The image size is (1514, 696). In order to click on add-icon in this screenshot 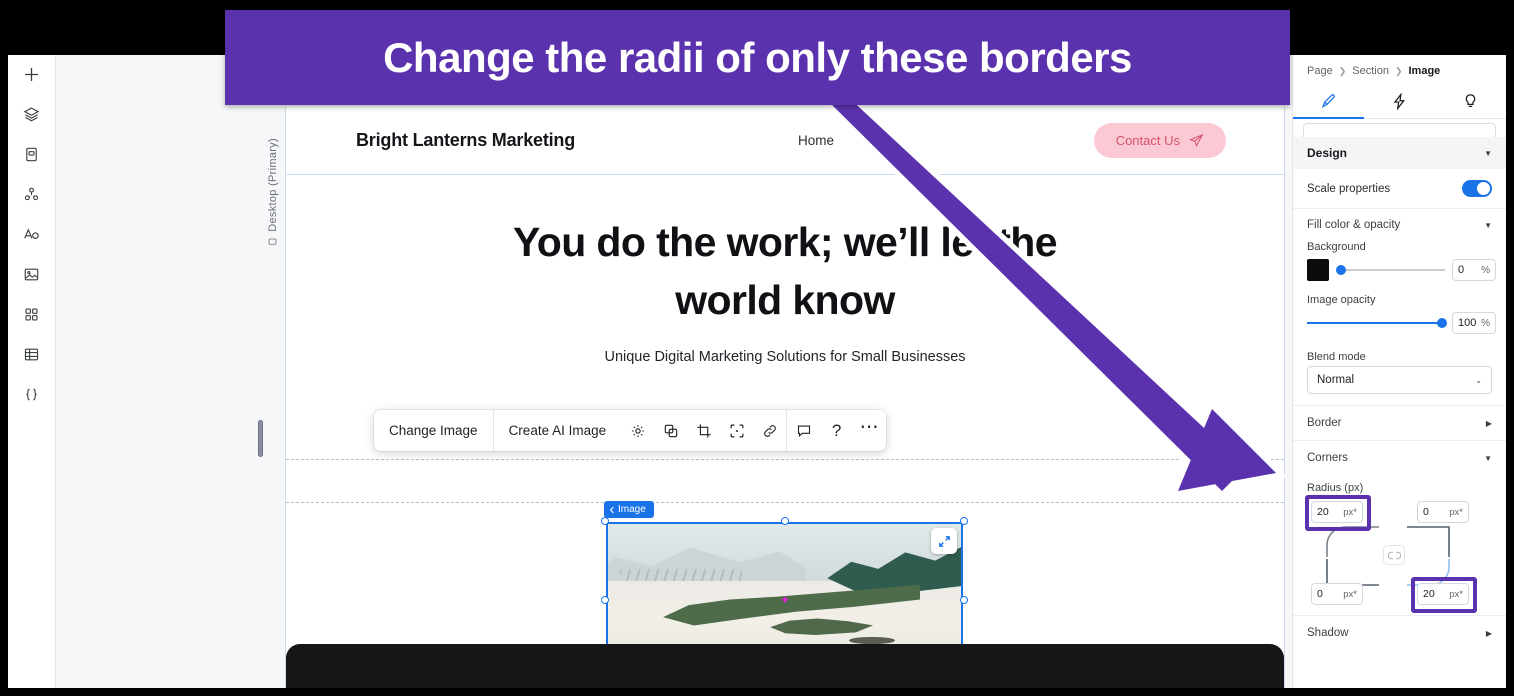, I will do `click(32, 74)`.